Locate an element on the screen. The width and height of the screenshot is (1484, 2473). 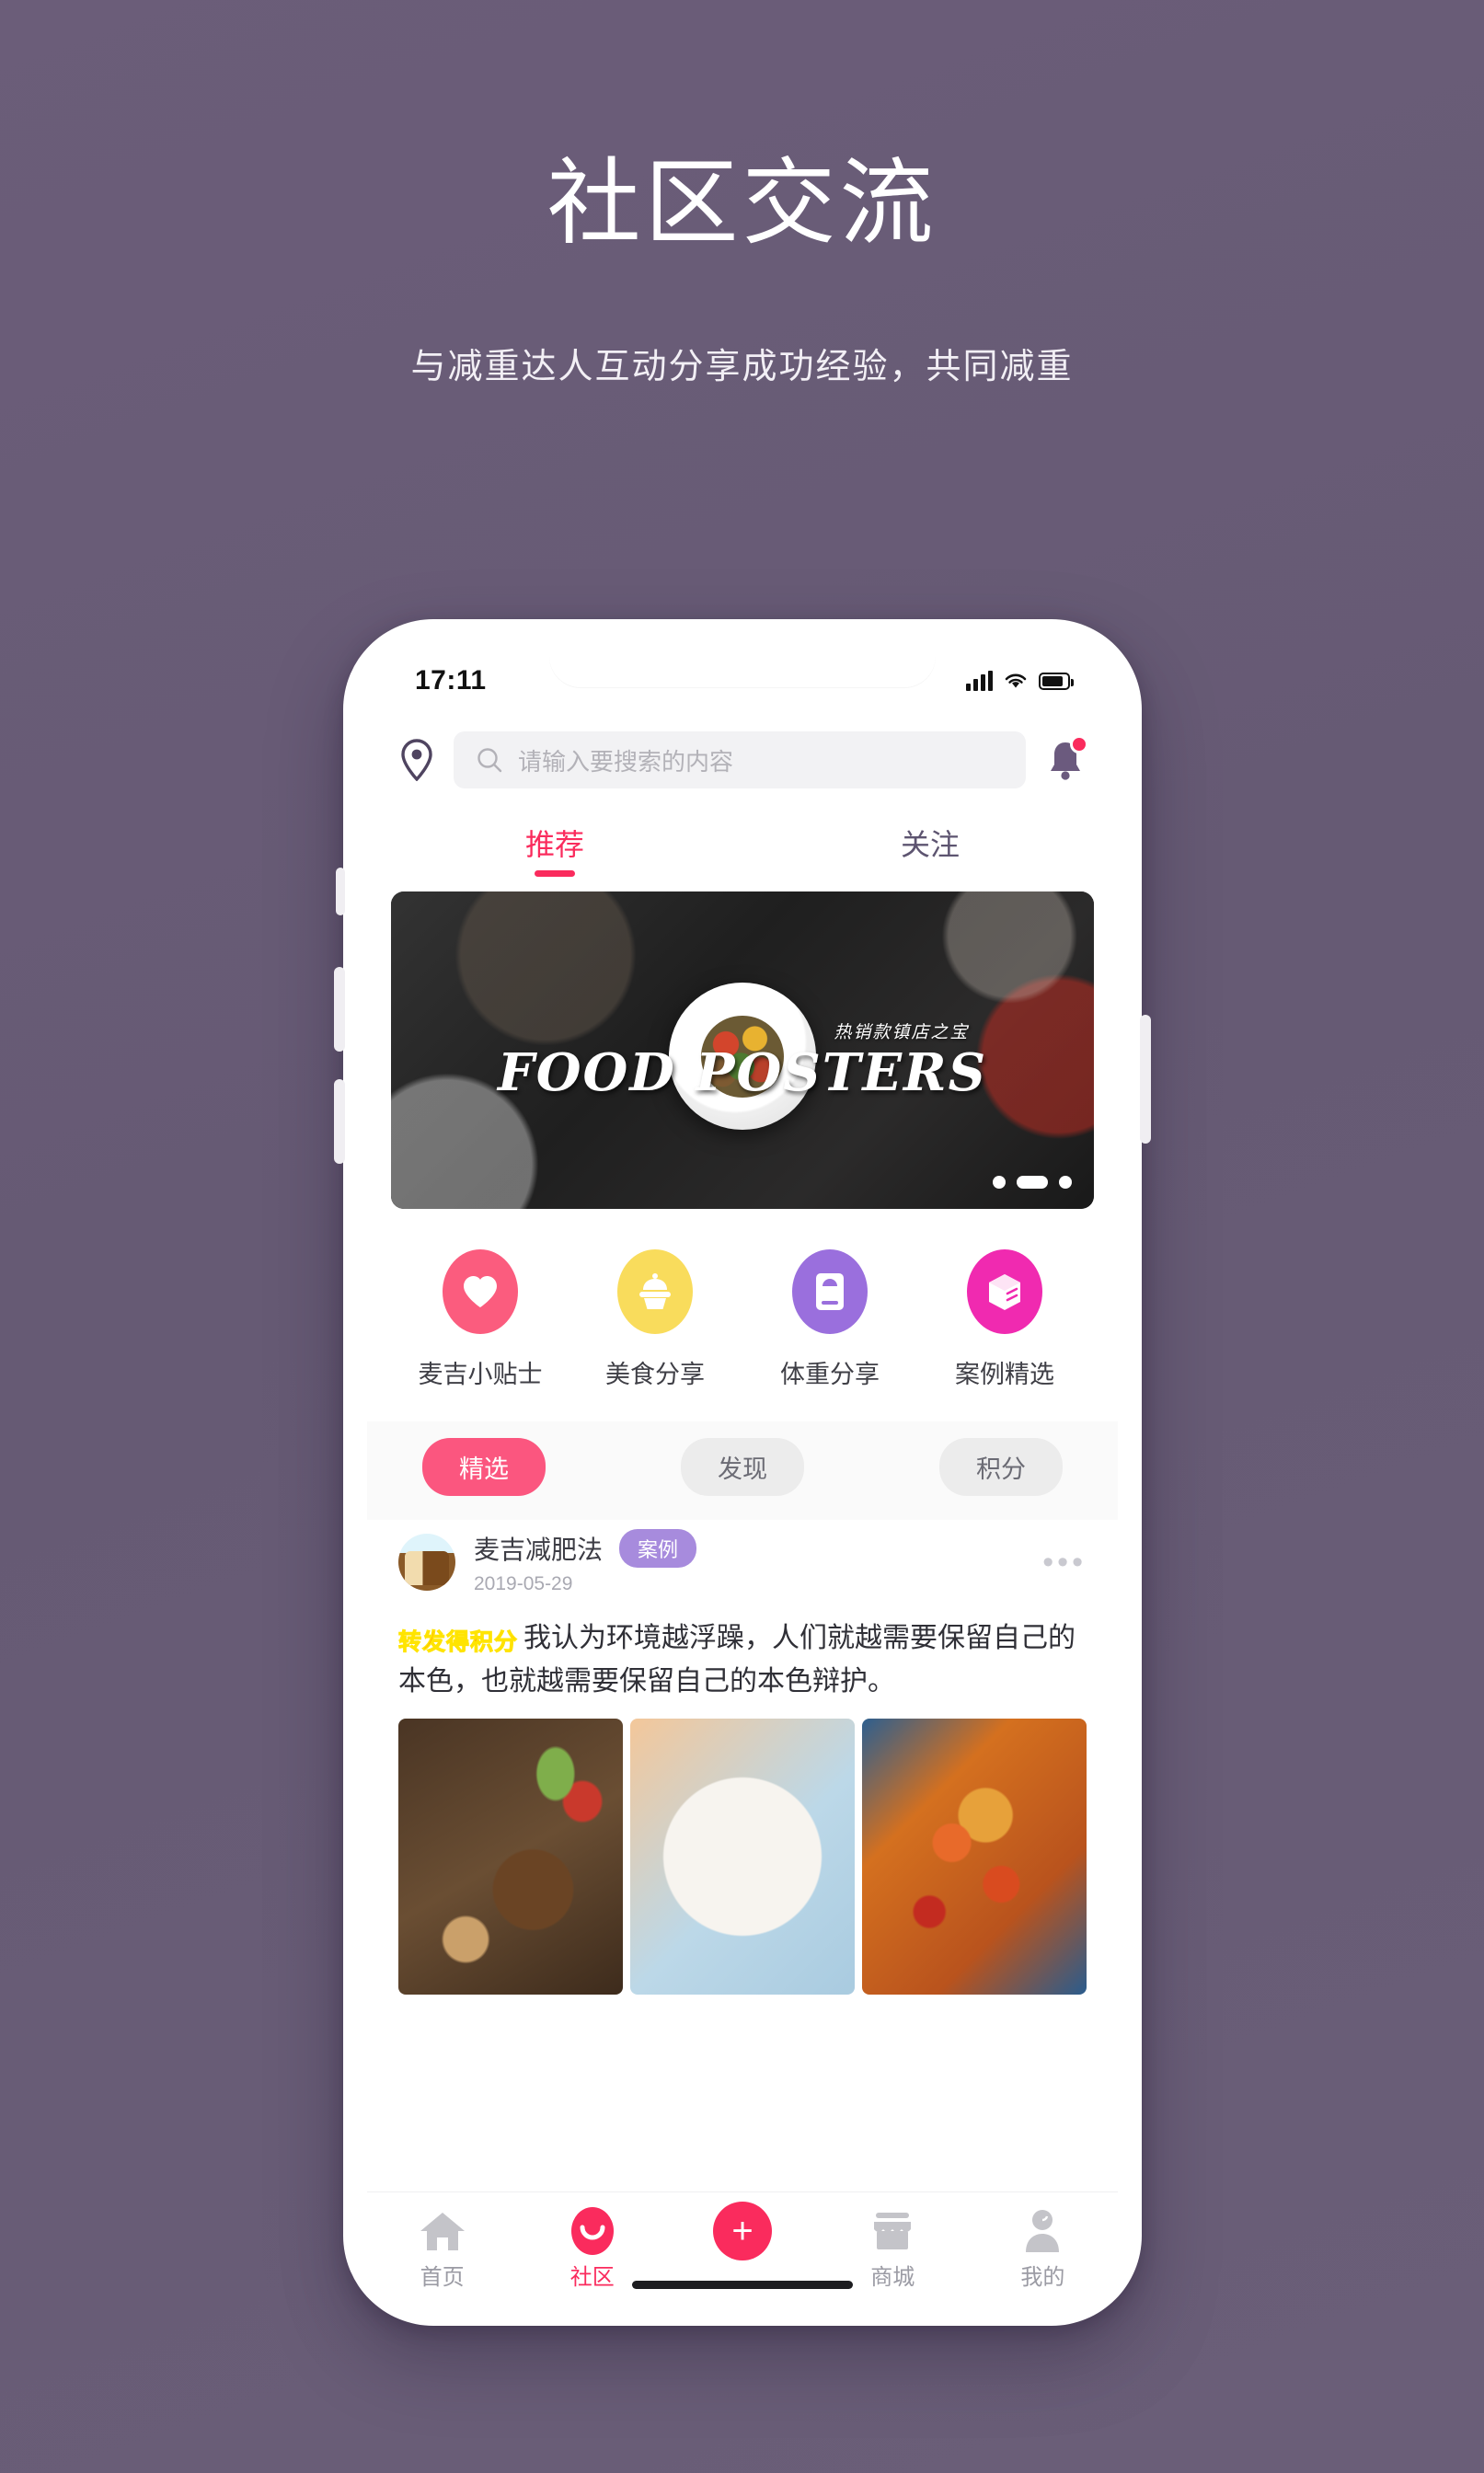
battery-icon is located at coordinates (1056, 681).